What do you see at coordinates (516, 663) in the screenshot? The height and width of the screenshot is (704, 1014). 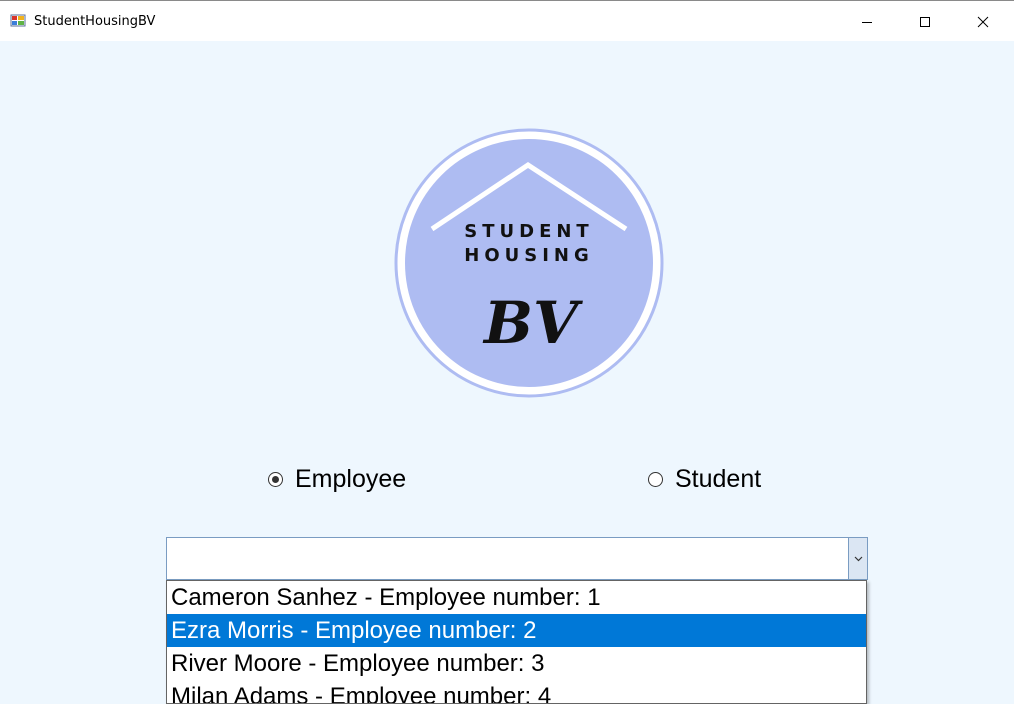 I see `dropdown-item: River Moore - Employee number: 3` at bounding box center [516, 663].